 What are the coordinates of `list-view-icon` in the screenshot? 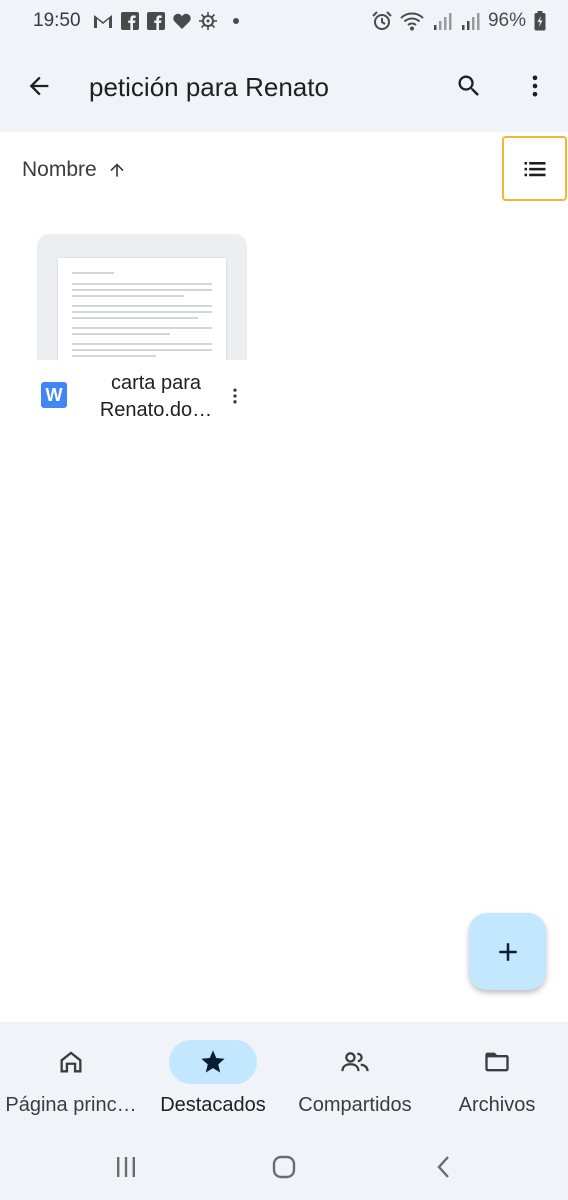 It's located at (534, 168).